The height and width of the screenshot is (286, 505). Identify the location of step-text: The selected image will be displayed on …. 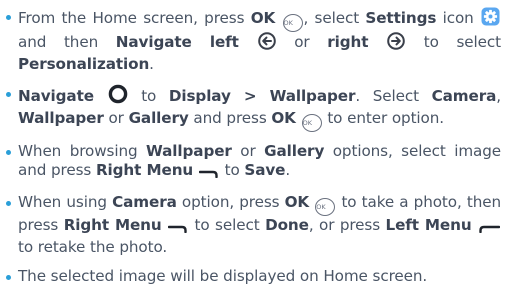
(223, 276).